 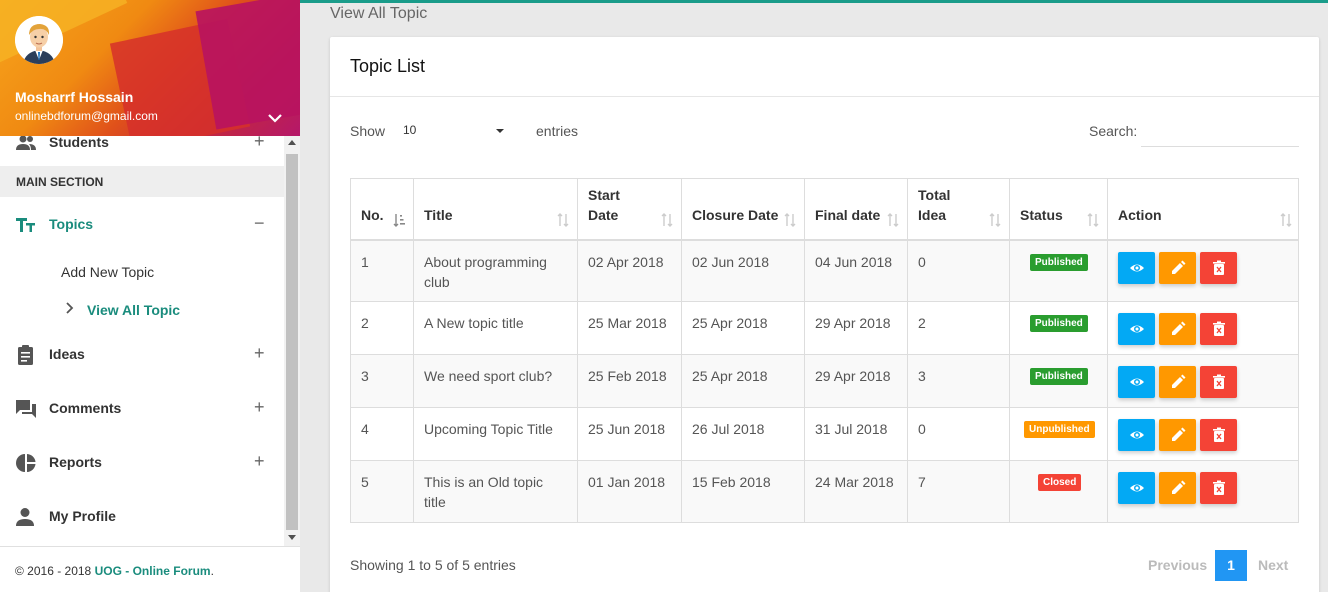 What do you see at coordinates (142, 463) in the screenshot?
I see `sidebar-item-reports: Reports +` at bounding box center [142, 463].